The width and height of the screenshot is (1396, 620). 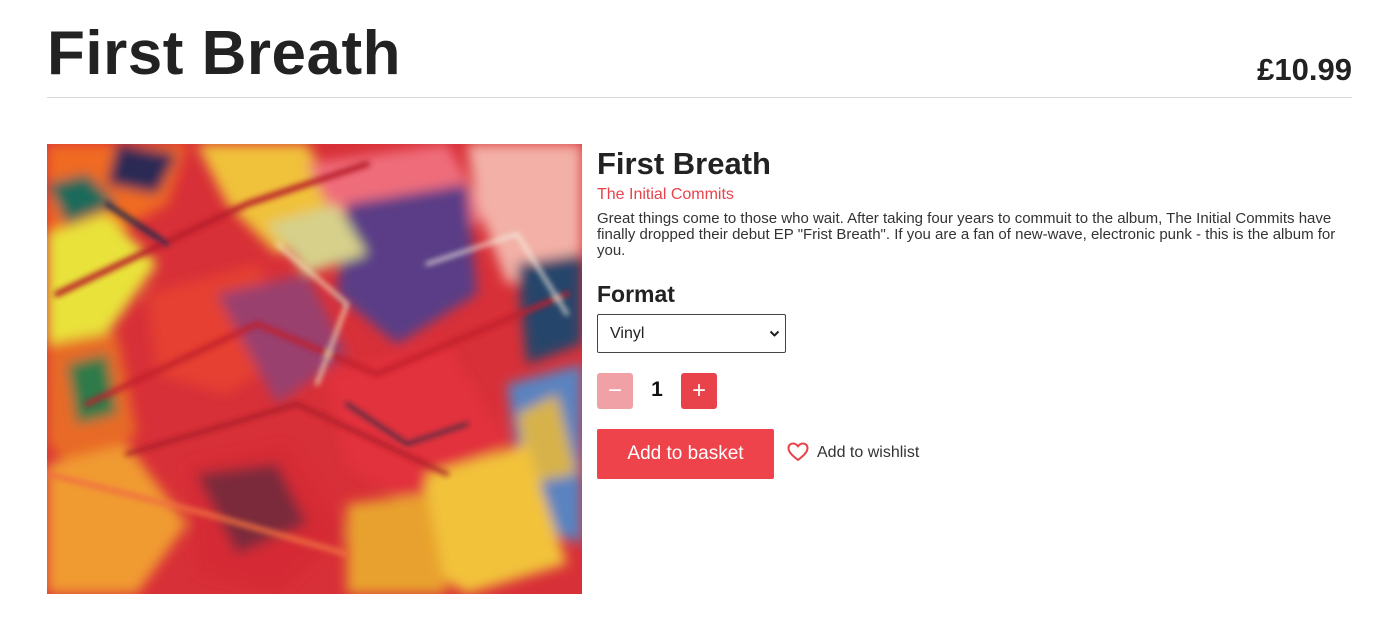 I want to click on increase-quantity-button: +, so click(x=699, y=391).